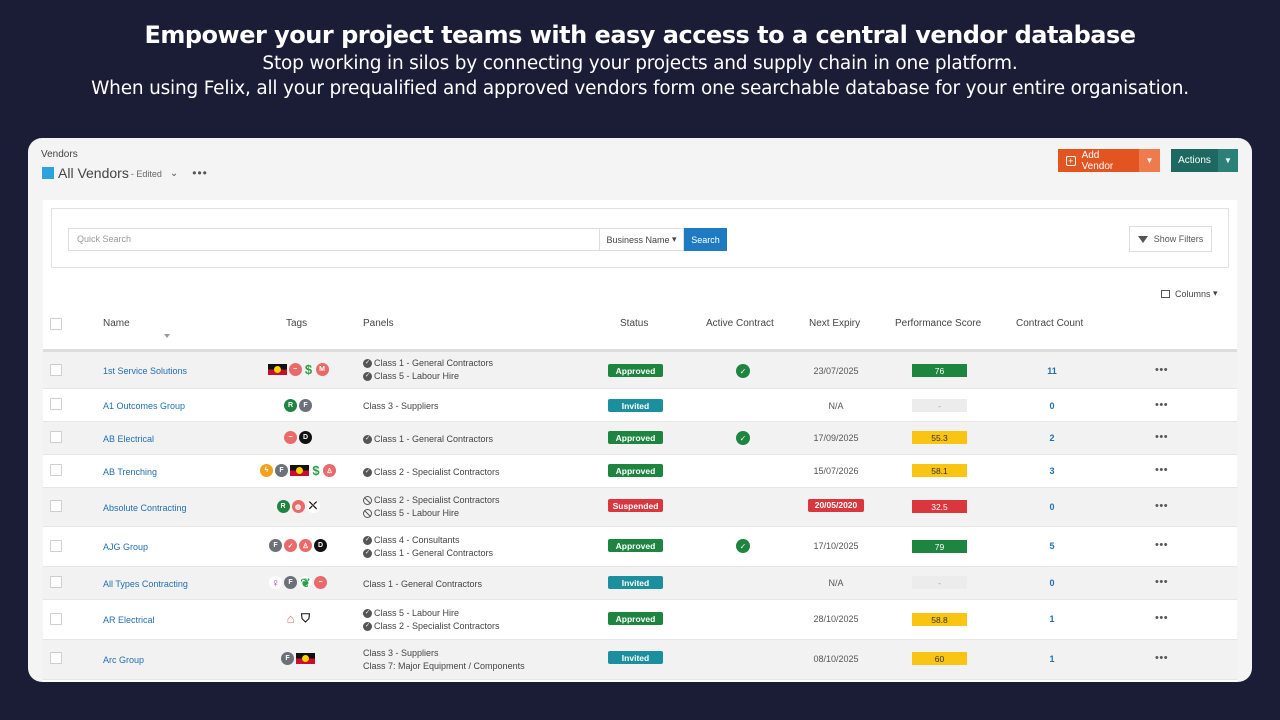  I want to click on panel-label: Class 2 - Specialist Contractors, so click(437, 500).